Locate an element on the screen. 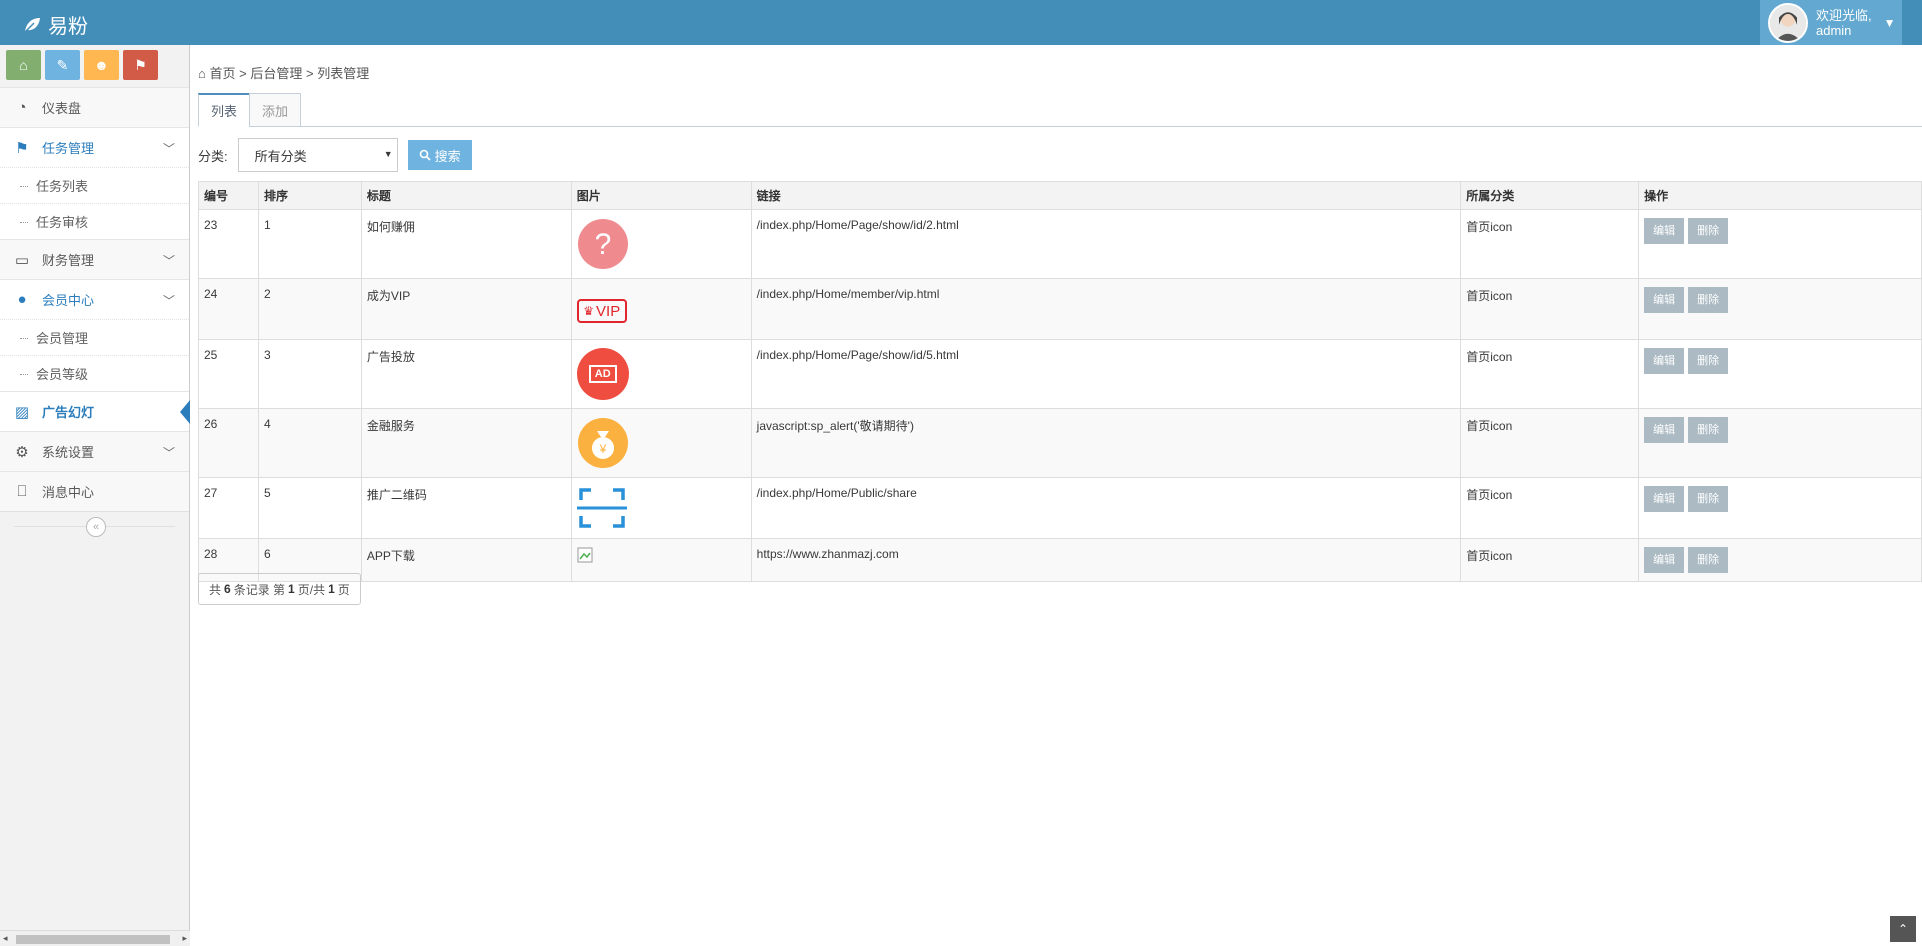 The height and width of the screenshot is (946, 1922). sidebar-subitem-task-list: 任务列表 is located at coordinates (94, 185).